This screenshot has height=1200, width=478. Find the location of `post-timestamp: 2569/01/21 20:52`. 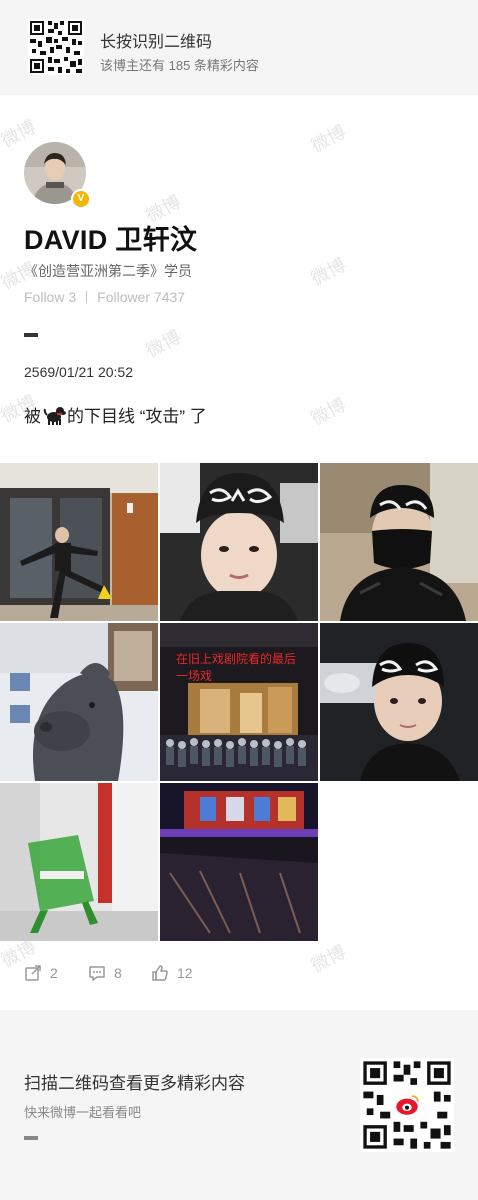

post-timestamp: 2569/01/21 20:52 is located at coordinates (78, 372).